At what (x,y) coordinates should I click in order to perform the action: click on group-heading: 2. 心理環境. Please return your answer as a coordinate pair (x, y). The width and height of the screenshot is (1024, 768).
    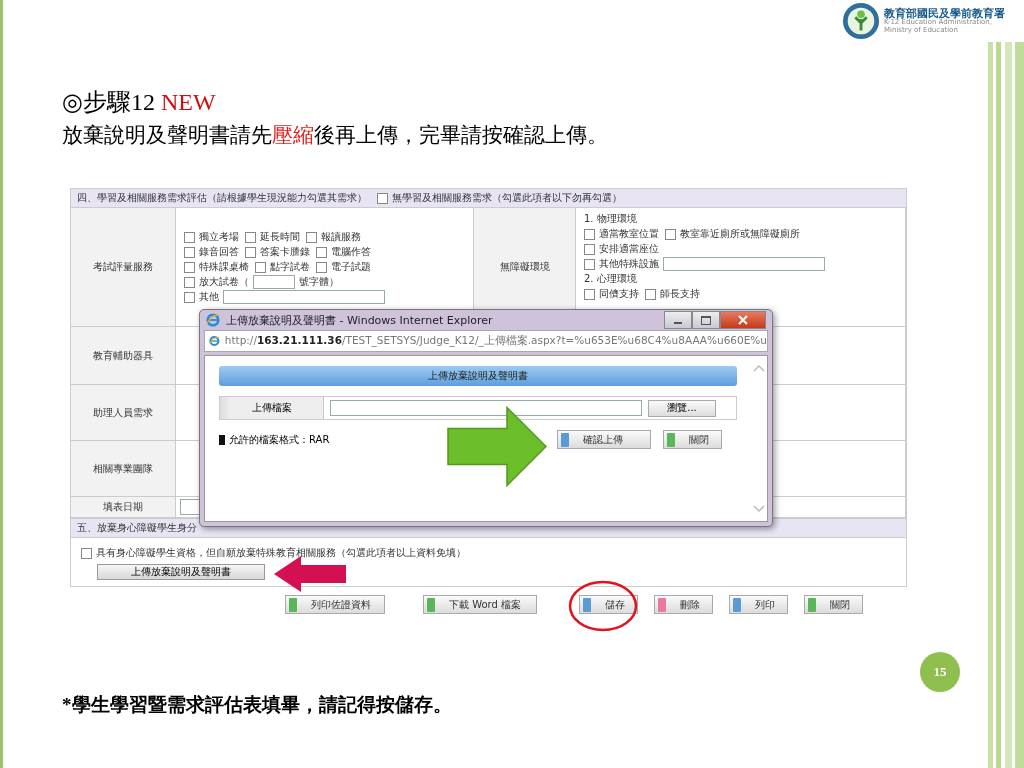
    Looking at the image, I should click on (610, 279).